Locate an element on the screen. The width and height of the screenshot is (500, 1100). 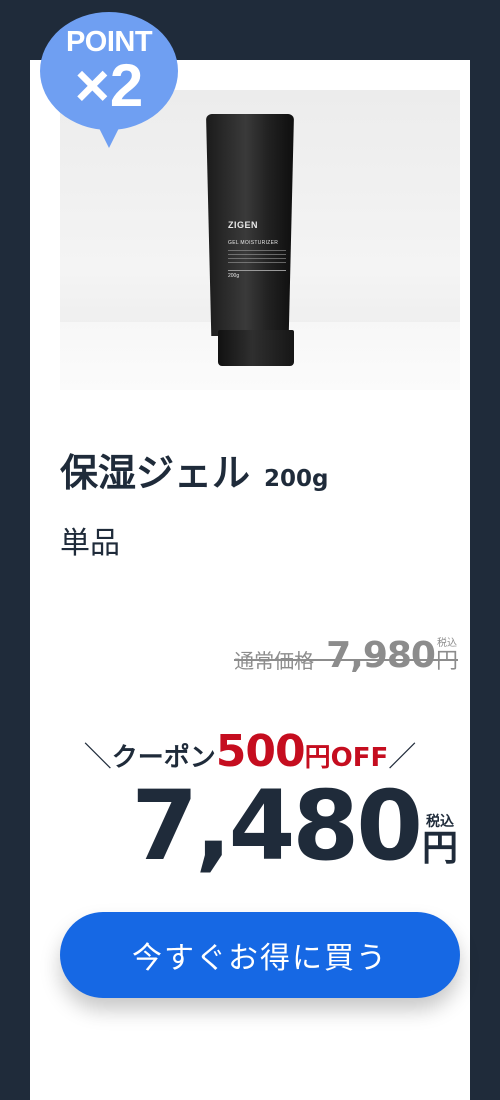
tube-label: ZIGEN GEL MOISTURIZER 200g is located at coordinates (257, 249).